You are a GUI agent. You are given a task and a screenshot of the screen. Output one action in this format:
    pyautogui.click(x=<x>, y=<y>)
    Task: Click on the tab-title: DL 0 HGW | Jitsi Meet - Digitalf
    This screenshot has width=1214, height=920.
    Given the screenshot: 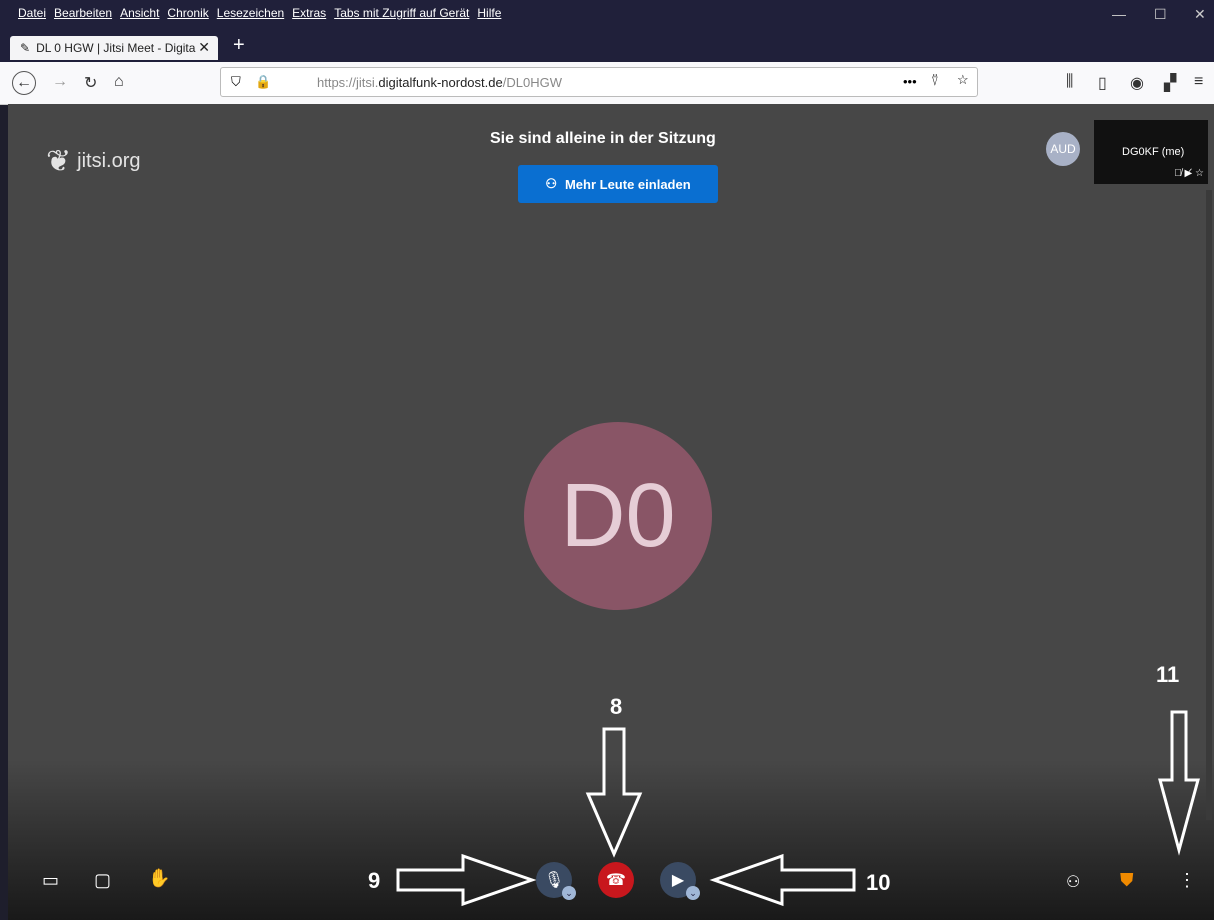 What is the action you would take?
    pyautogui.click(x=116, y=48)
    